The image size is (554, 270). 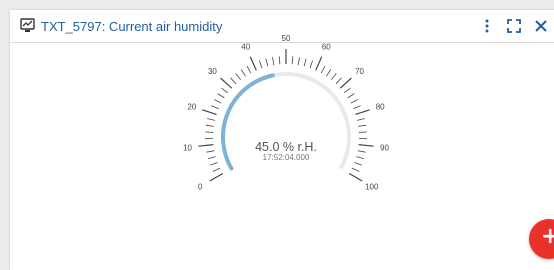 What do you see at coordinates (547, 237) in the screenshot?
I see `plus-icon: +` at bounding box center [547, 237].